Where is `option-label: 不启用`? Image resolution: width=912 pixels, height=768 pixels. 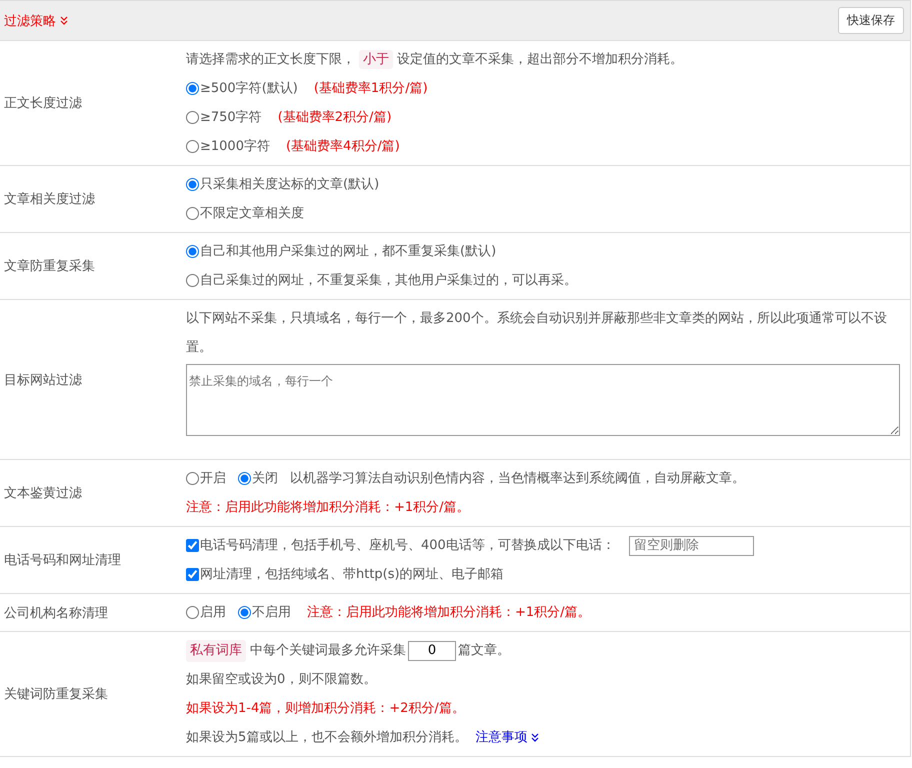
option-label: 不启用 is located at coordinates (271, 612).